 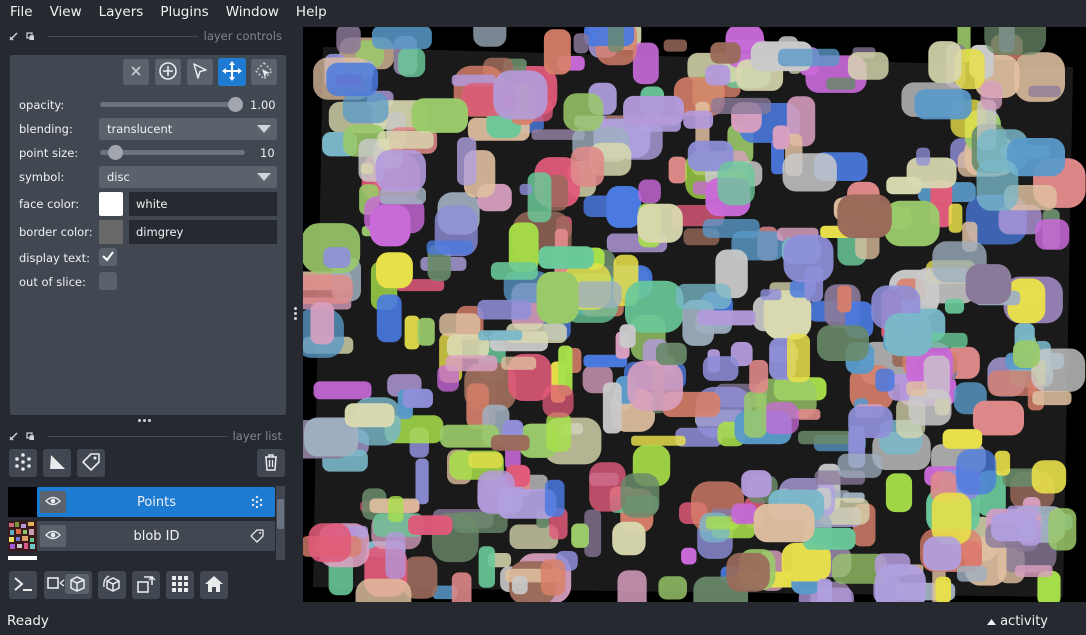 I want to click on blending-dropdown: translucent, so click(x=188, y=129).